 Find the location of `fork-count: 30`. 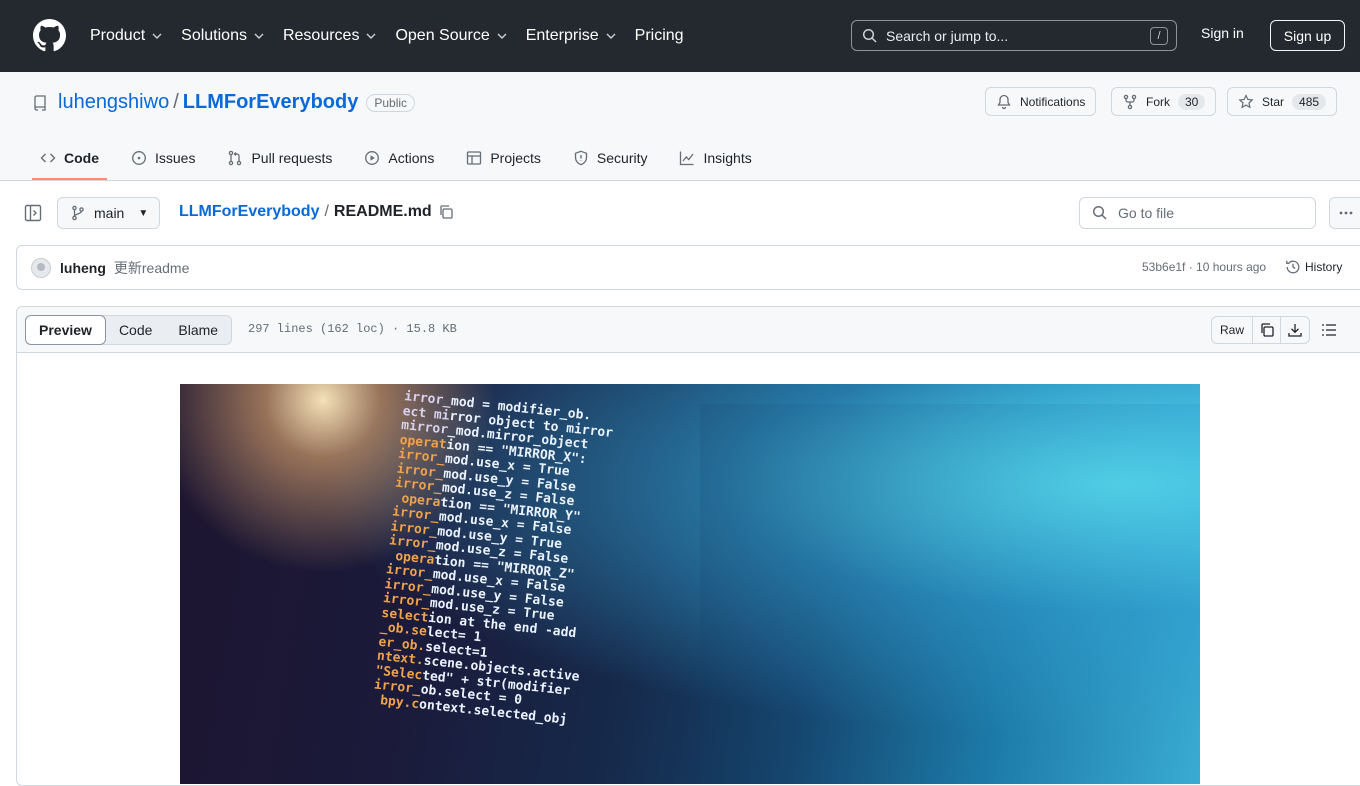

fork-count: 30 is located at coordinates (1192, 101).